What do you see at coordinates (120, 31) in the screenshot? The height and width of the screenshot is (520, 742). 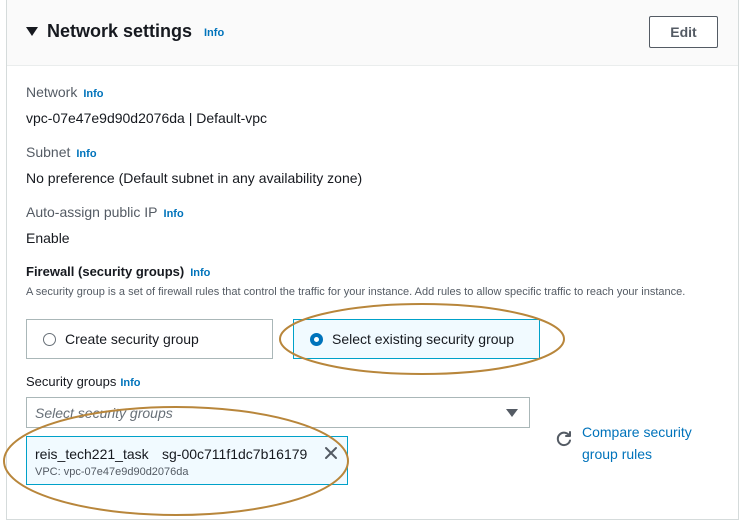 I see `panel-title: Network settings` at bounding box center [120, 31].